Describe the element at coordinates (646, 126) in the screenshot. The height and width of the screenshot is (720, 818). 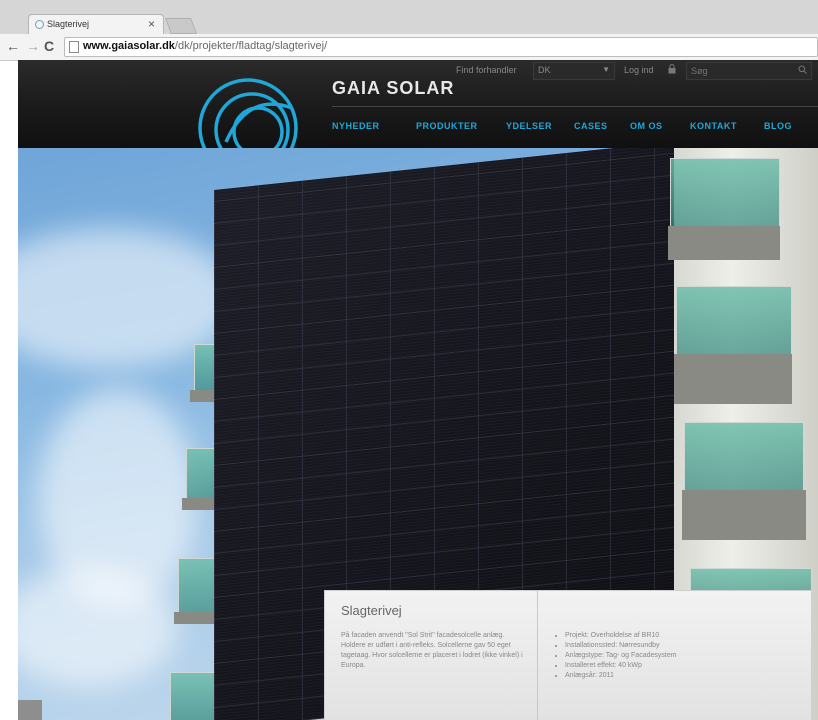
I see `nav-item-om-os: OM OS` at that location.